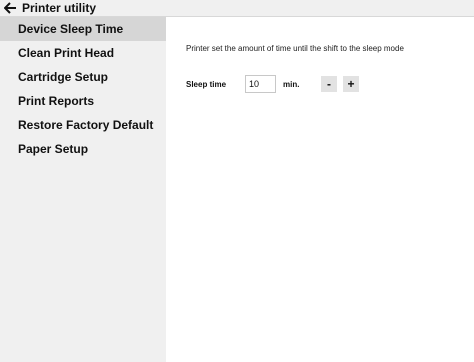  I want to click on sleep-time-label: Sleep time, so click(206, 84).